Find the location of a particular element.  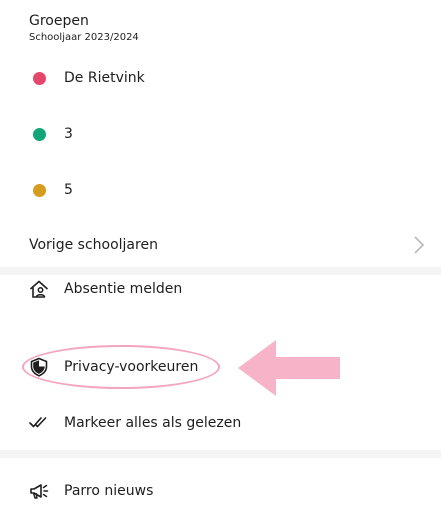

pointer-arrow is located at coordinates (289, 368).